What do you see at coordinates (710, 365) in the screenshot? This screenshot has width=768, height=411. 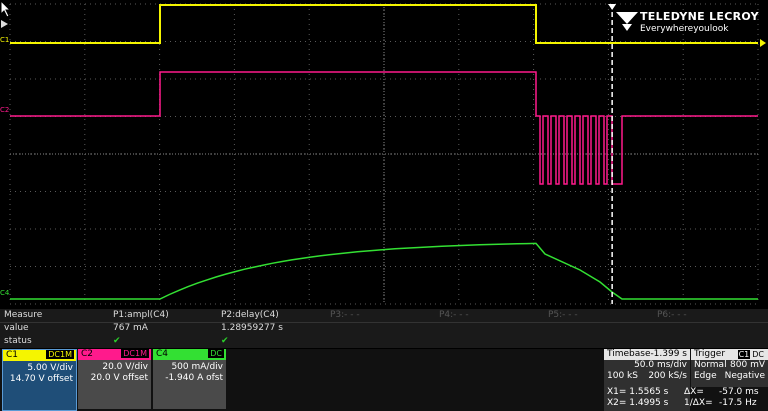 I see `trigger-mode: Normal` at bounding box center [710, 365].